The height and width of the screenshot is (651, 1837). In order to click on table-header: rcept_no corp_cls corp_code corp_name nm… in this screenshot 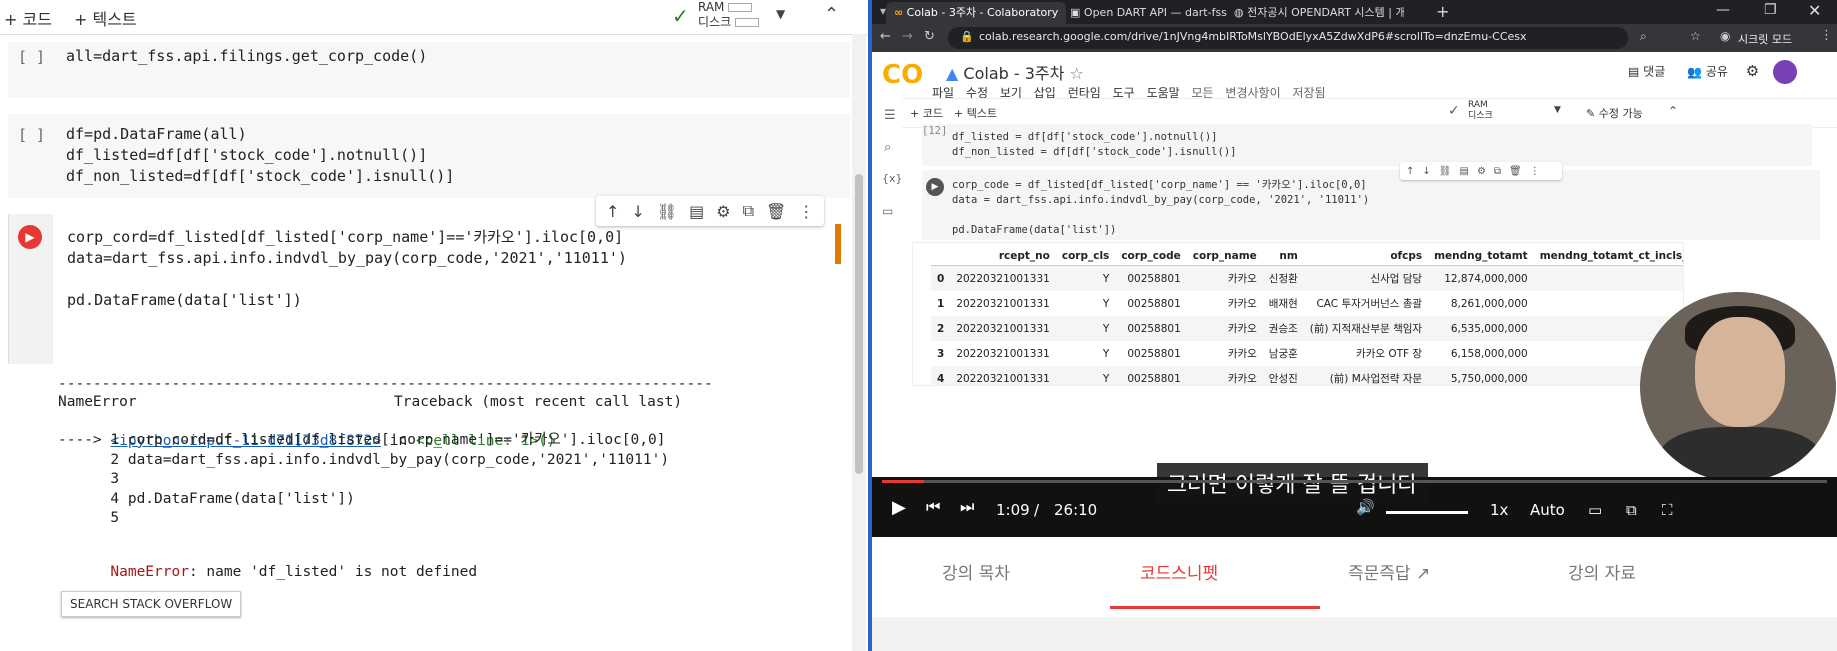, I will do `click(1307, 256)`.